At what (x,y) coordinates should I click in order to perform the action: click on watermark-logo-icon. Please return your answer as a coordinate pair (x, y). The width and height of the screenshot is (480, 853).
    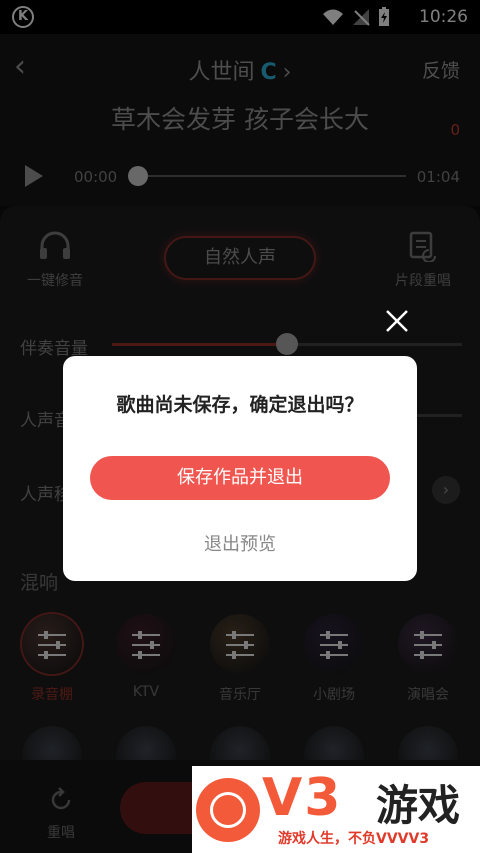
    Looking at the image, I should click on (228, 810).